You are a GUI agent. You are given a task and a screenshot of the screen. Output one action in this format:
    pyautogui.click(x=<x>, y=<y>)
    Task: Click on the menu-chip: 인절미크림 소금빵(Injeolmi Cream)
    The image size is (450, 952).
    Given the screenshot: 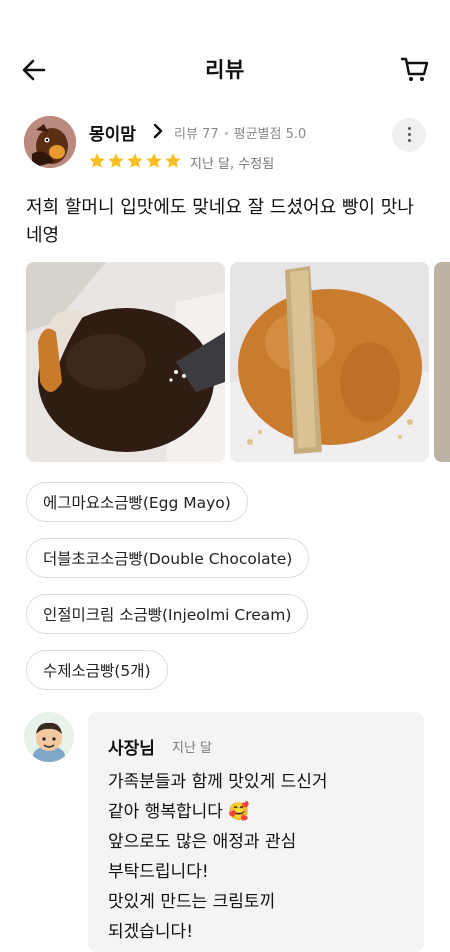 What is the action you would take?
    pyautogui.click(x=167, y=614)
    